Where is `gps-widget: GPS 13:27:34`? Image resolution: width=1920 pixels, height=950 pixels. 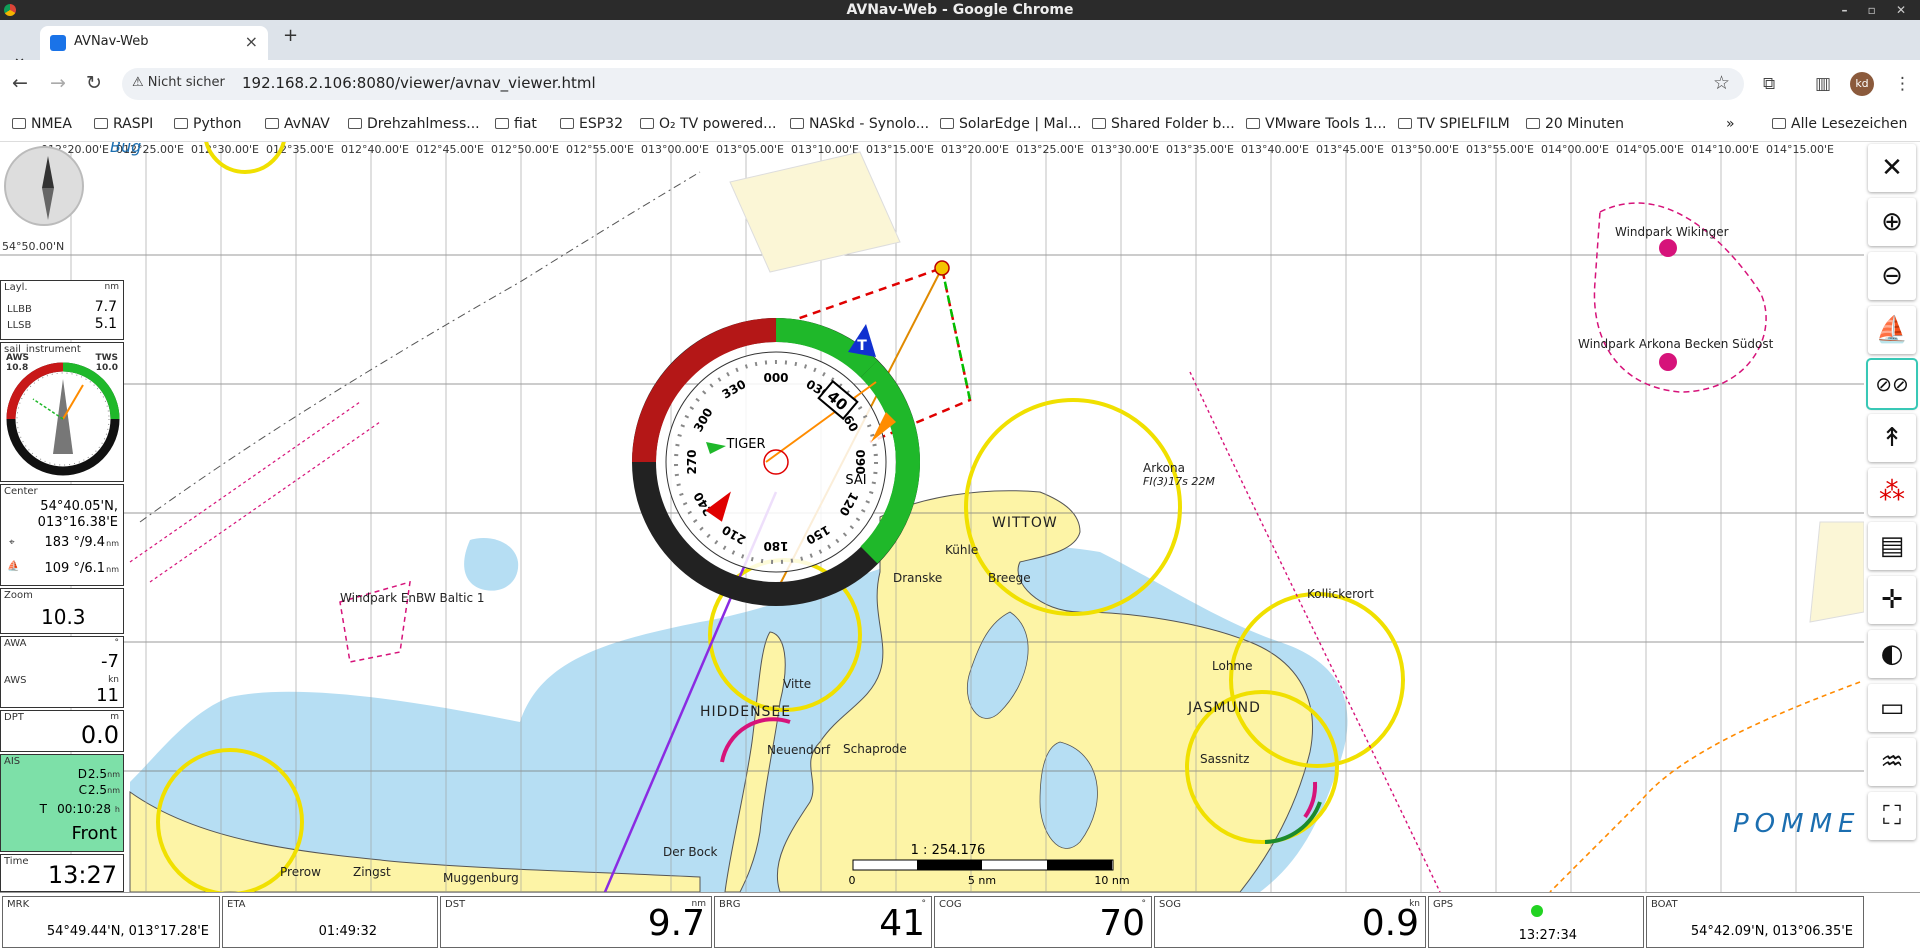
gps-widget: GPS 13:27:34 is located at coordinates (1536, 922).